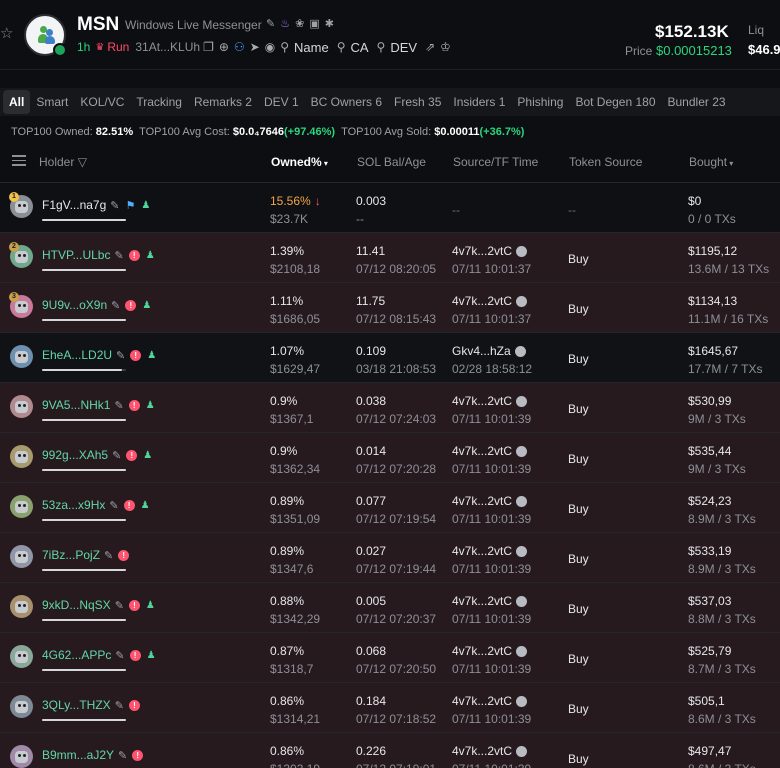 The height and width of the screenshot is (768, 780). What do you see at coordinates (75, 455) in the screenshot?
I see `holder-address: 992g...XAh5` at bounding box center [75, 455].